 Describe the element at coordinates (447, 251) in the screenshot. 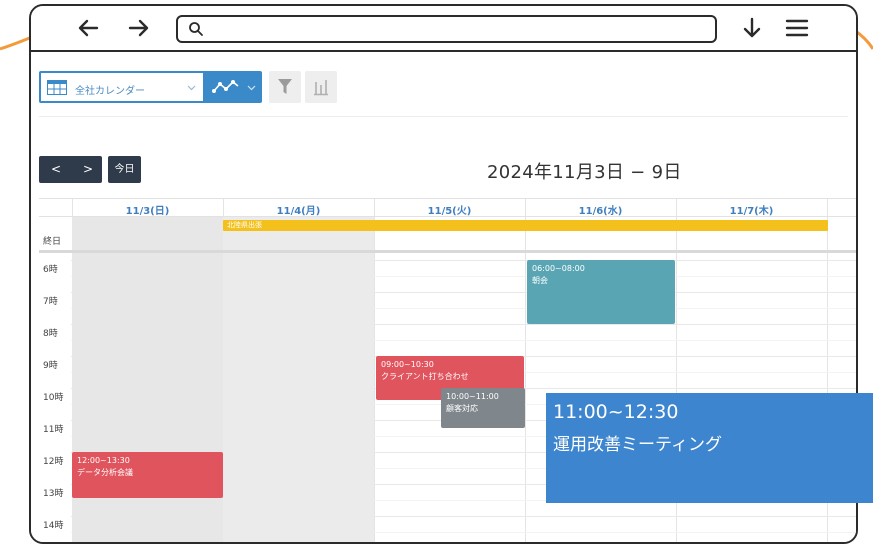

I see `allday-separator` at that location.